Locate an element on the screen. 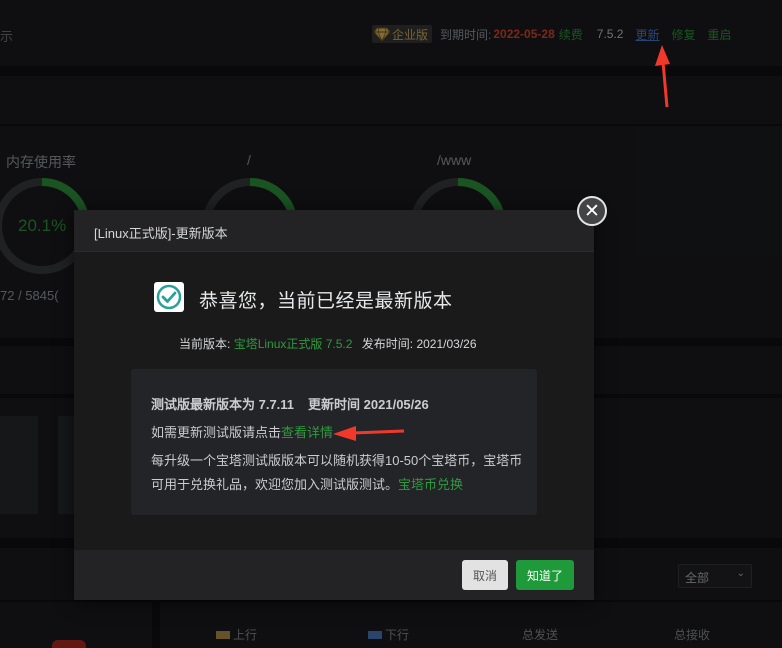  close-icon: ✕ is located at coordinates (592, 211).